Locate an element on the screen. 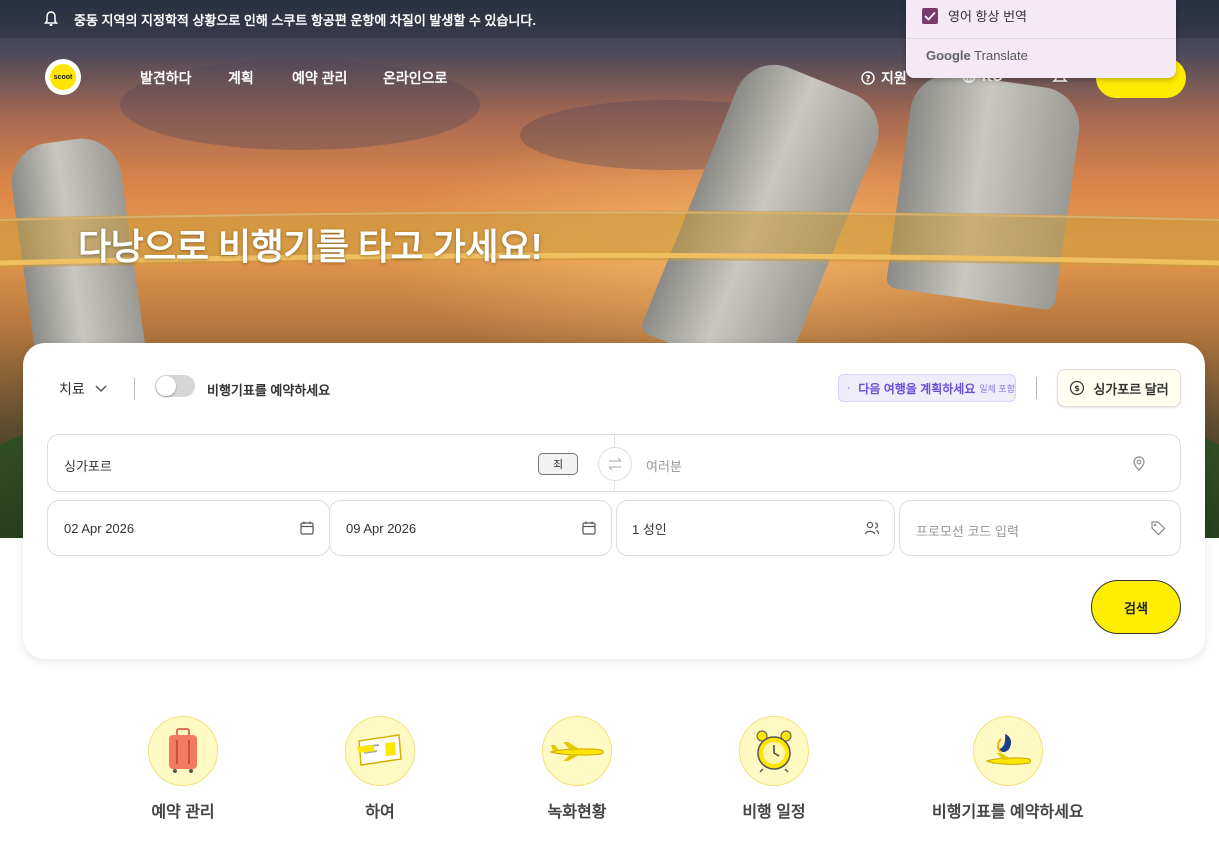 The width and height of the screenshot is (1219, 845). hero-title: 다낭으로 비행기를 타고 가세요! is located at coordinates (310, 246).